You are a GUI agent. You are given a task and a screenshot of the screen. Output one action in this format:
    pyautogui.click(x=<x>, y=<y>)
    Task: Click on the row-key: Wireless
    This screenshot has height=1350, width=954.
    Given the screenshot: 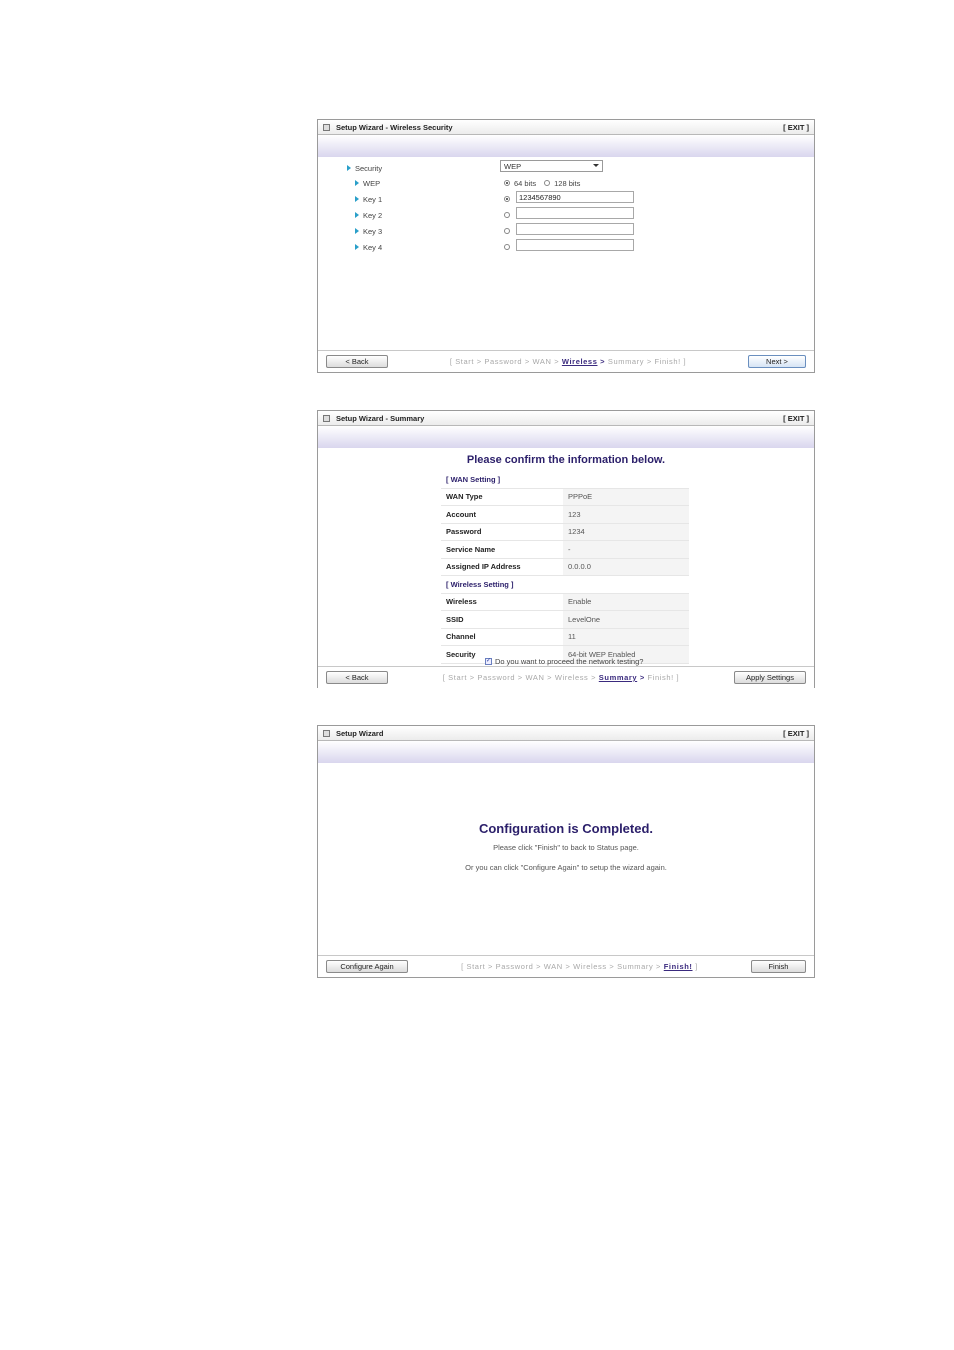 What is the action you would take?
    pyautogui.click(x=502, y=602)
    